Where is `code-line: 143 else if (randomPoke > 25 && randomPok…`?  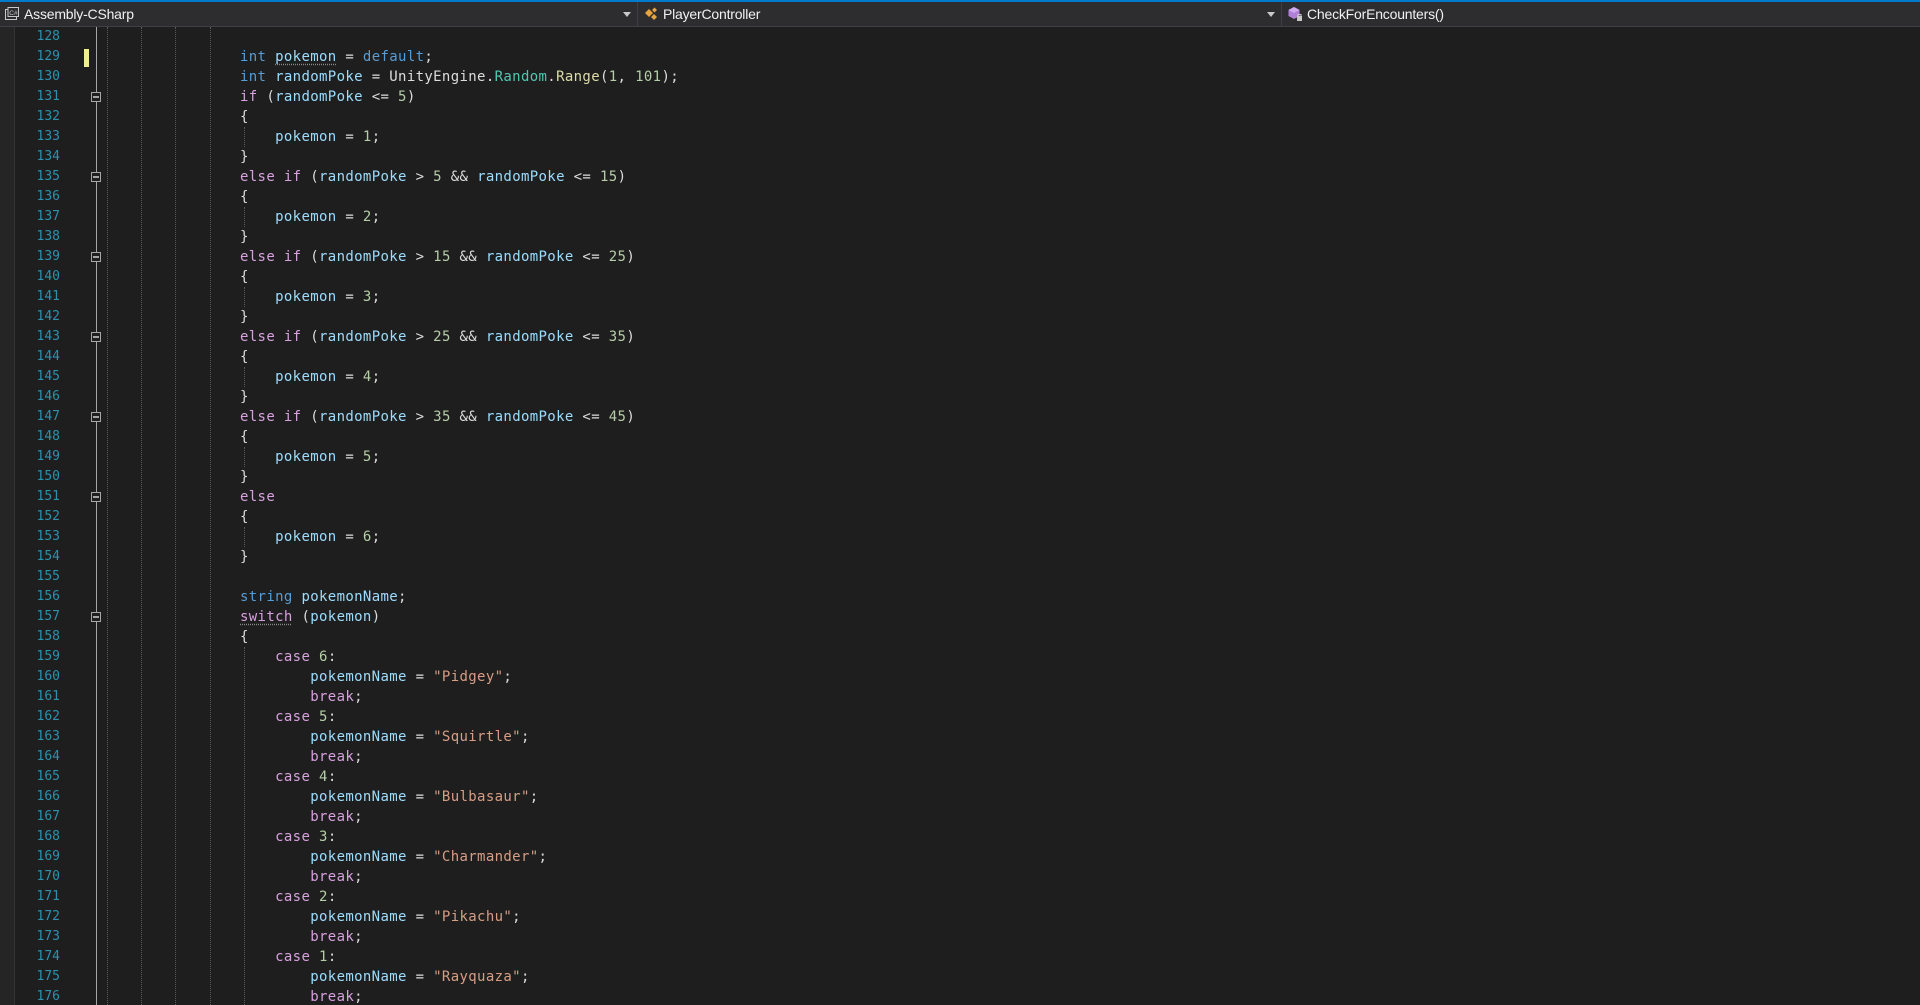
code-line: 143 else if (randomPoke > 25 && randomPok… is located at coordinates (960, 337).